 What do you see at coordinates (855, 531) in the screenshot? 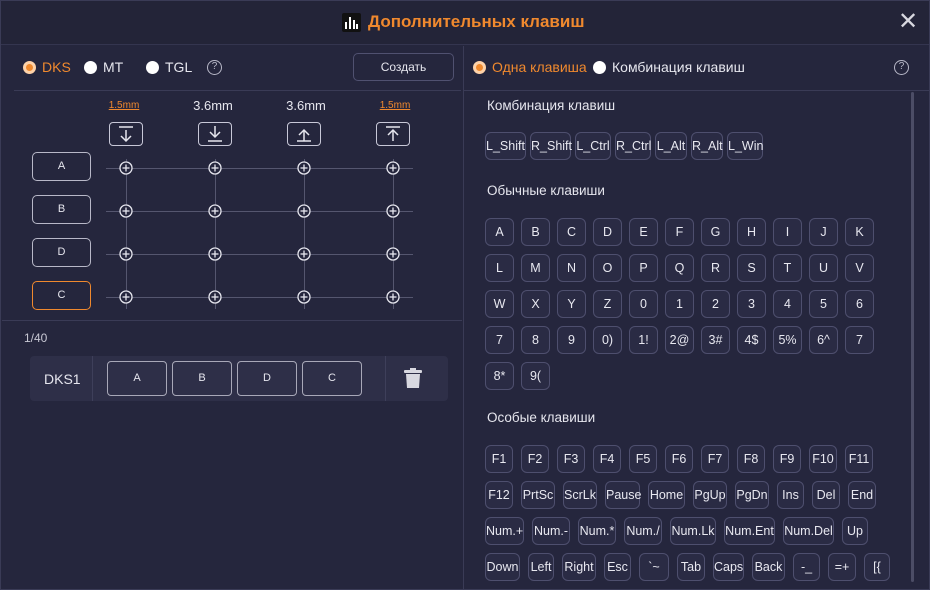
I see `keyboard-key: Up` at bounding box center [855, 531].